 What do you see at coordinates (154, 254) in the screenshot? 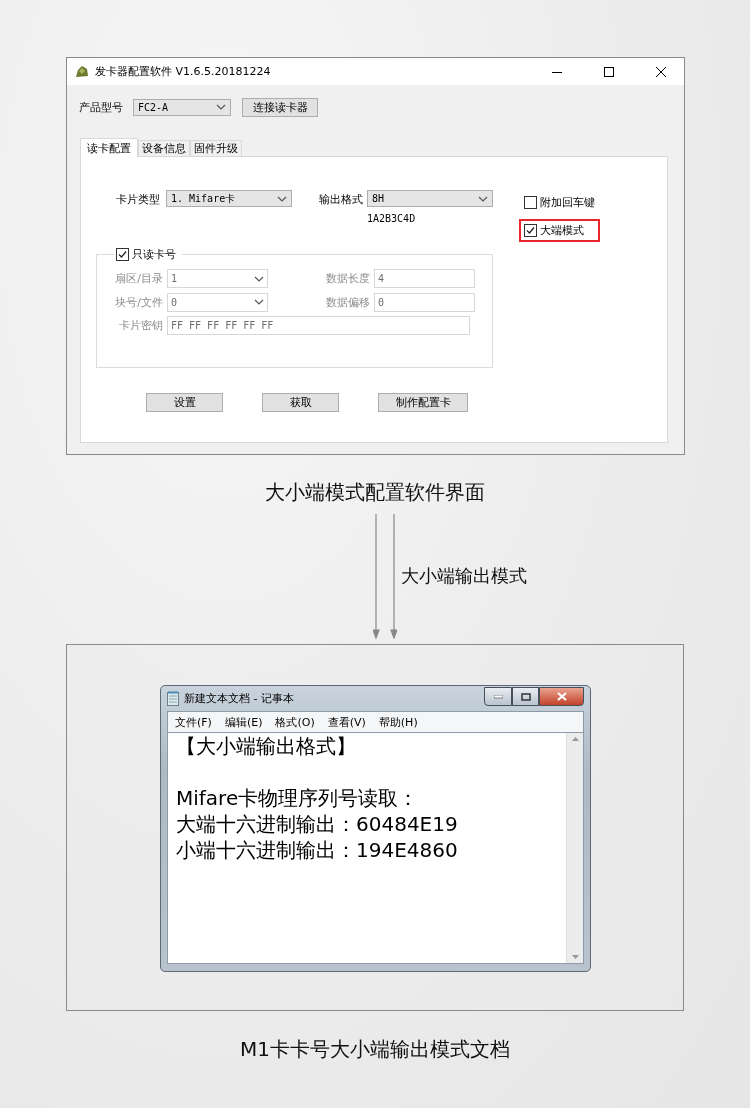
I see `checkbox-label: 只读卡号` at bounding box center [154, 254].